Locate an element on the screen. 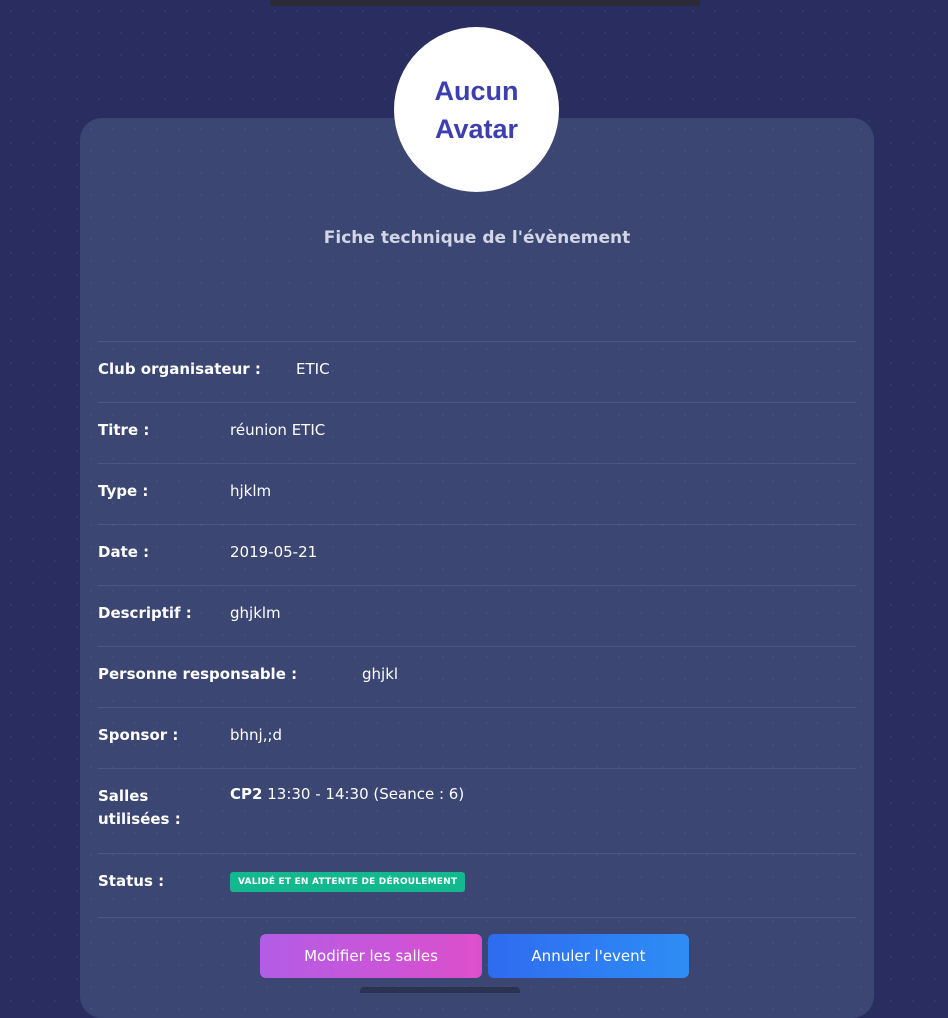 The height and width of the screenshot is (1018, 948). detail-value-sponsor: bhnj,;d is located at coordinates (256, 735).